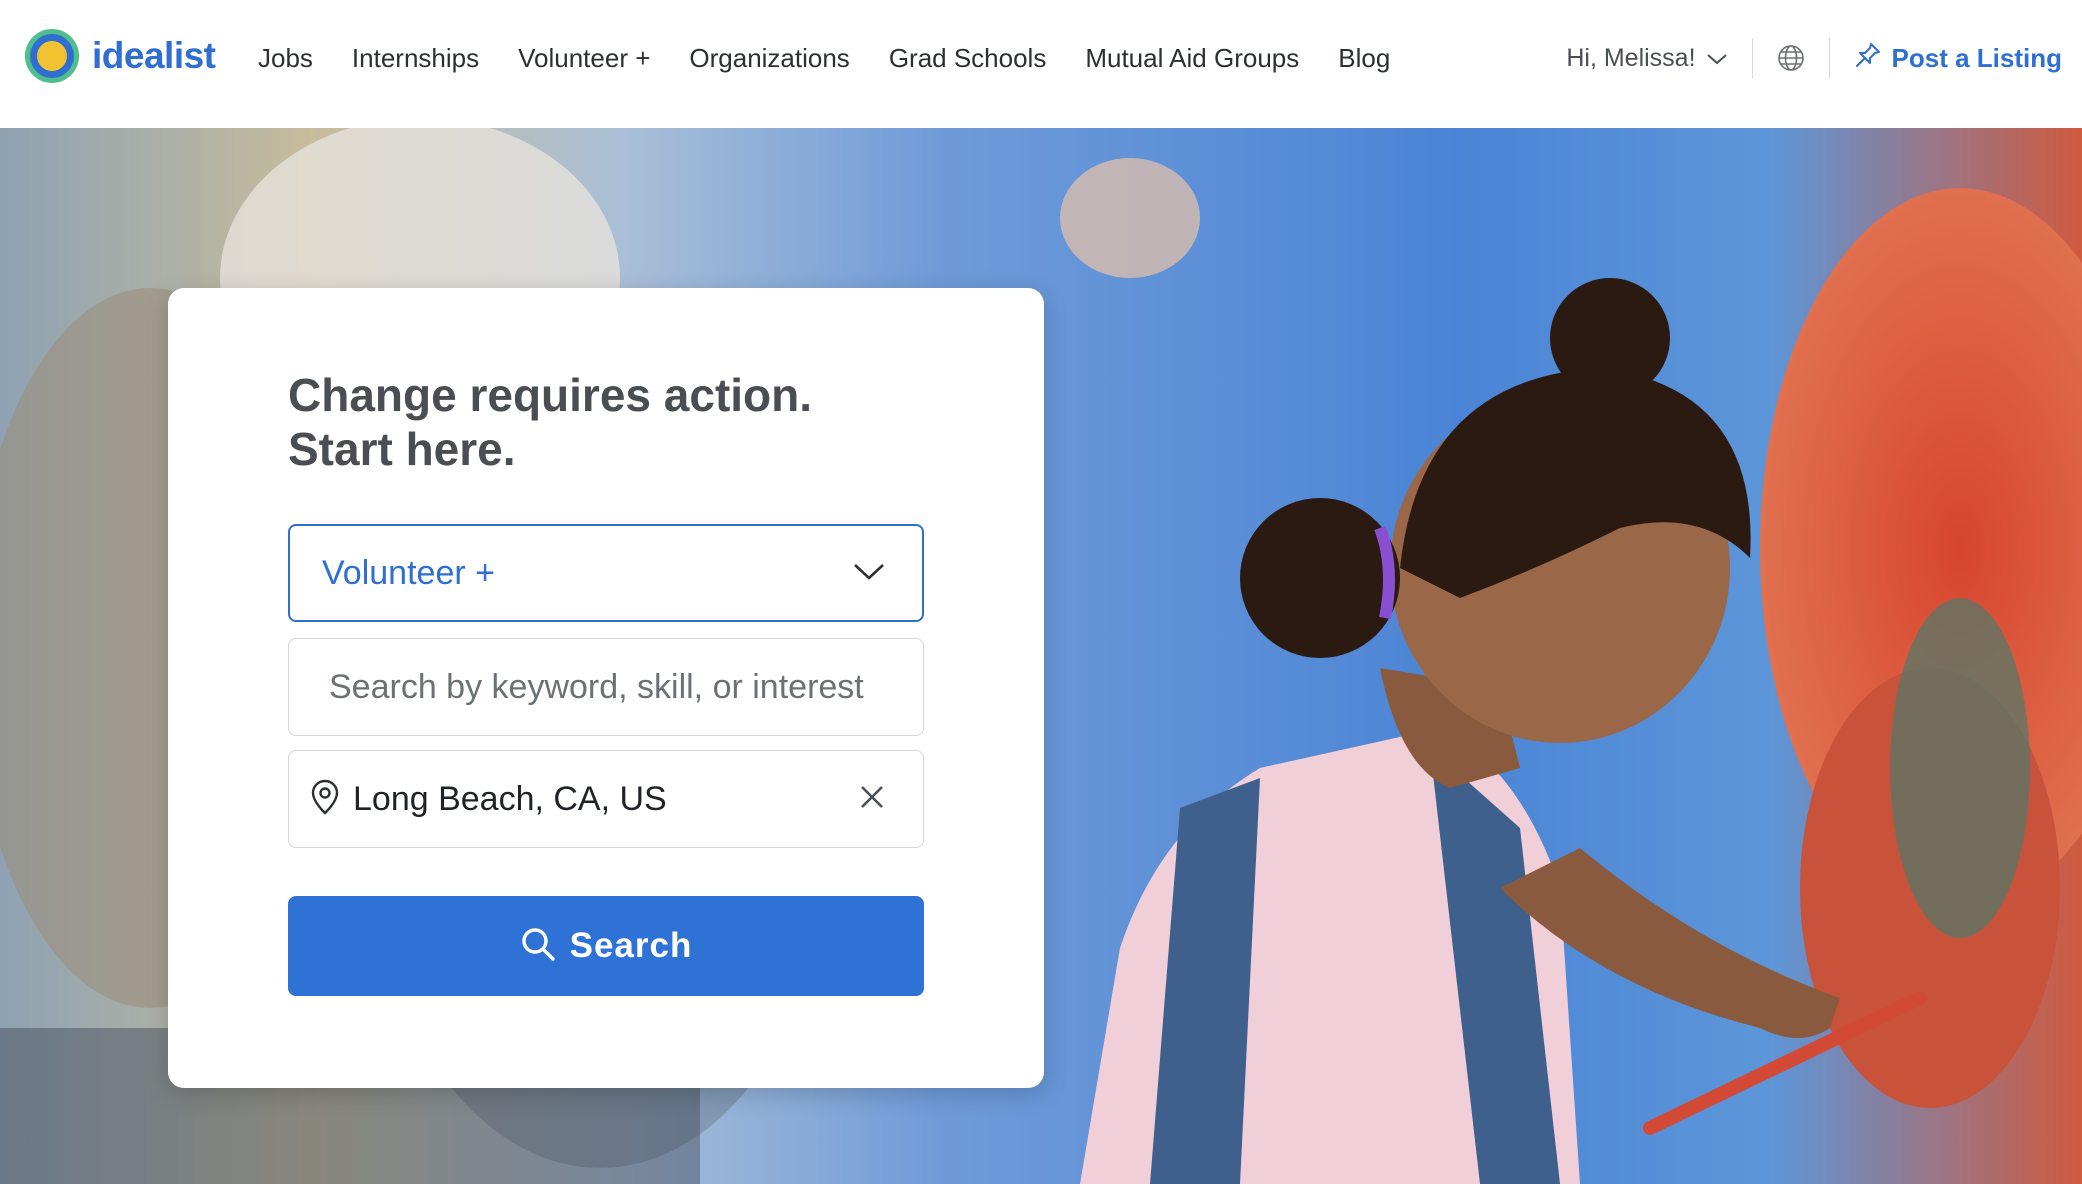  Describe the element at coordinates (315, 799) in the screenshot. I see `location-pin-icon` at that location.